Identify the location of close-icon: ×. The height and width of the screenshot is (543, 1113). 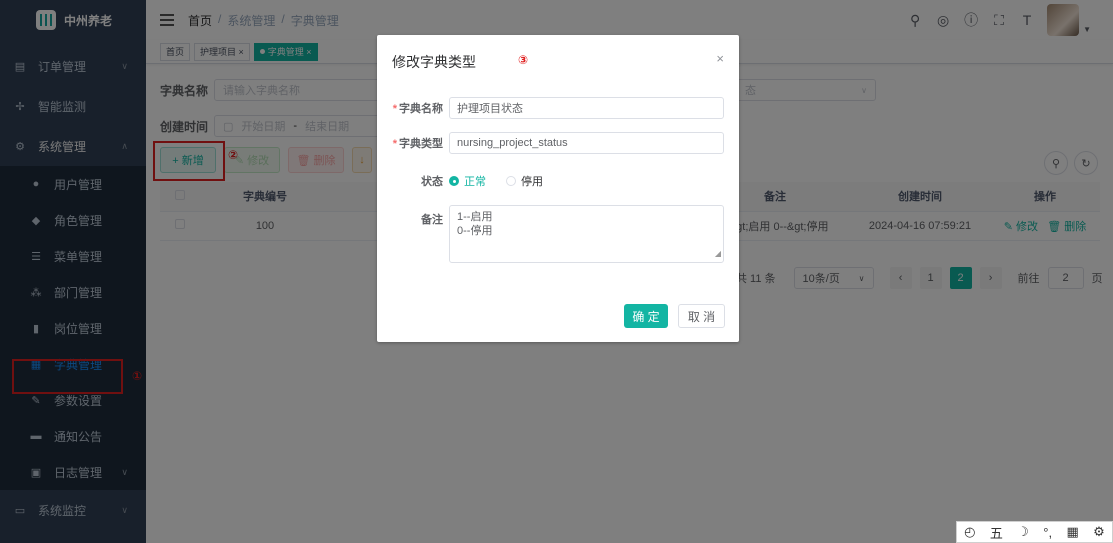
(720, 58).